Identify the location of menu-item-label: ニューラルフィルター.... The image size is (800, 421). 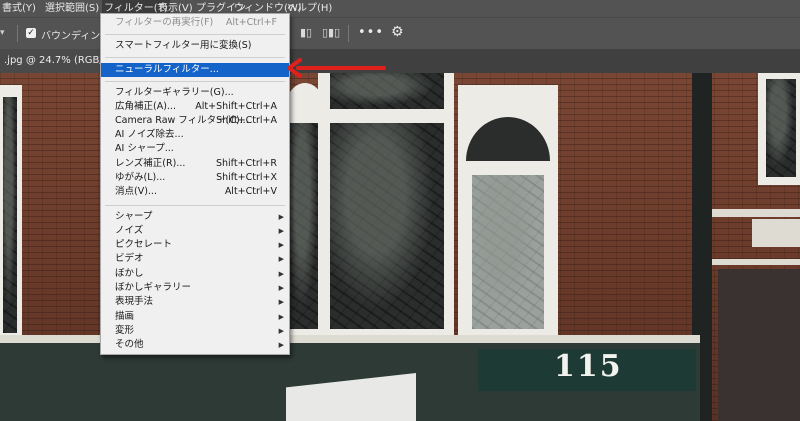
(167, 69).